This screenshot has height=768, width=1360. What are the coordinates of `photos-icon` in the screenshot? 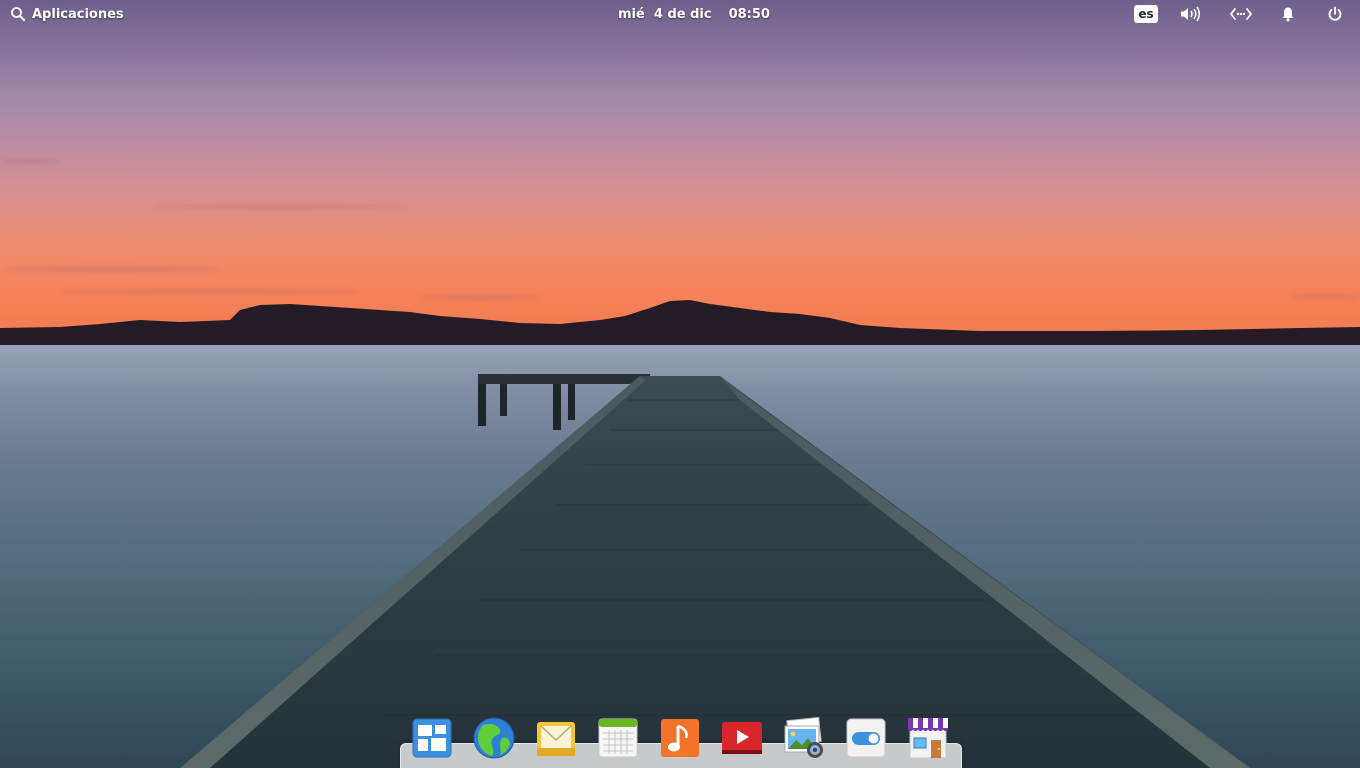 It's located at (803, 737).